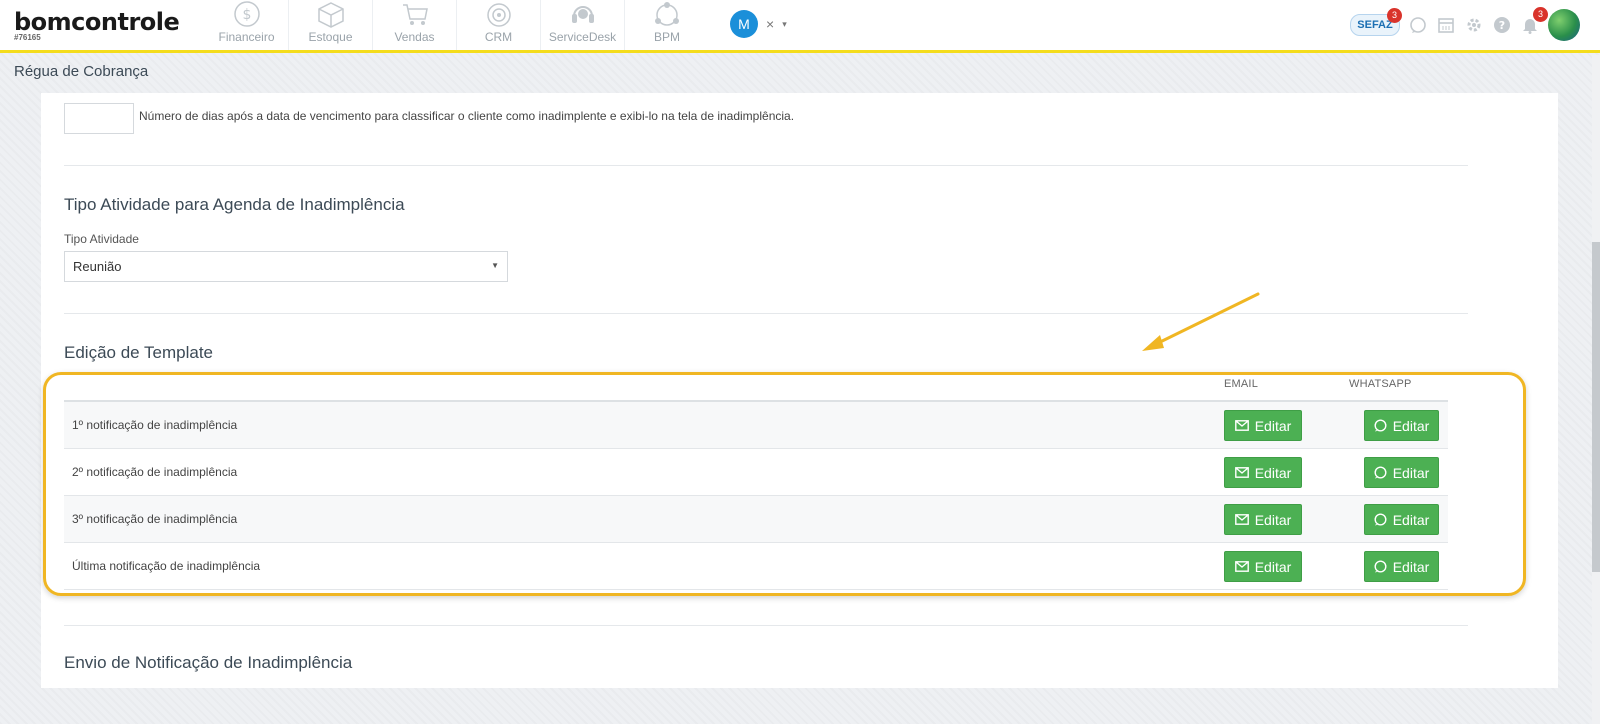 The height and width of the screenshot is (724, 1600). Describe the element at coordinates (330, 37) in the screenshot. I see `module-label: Estoque` at that location.